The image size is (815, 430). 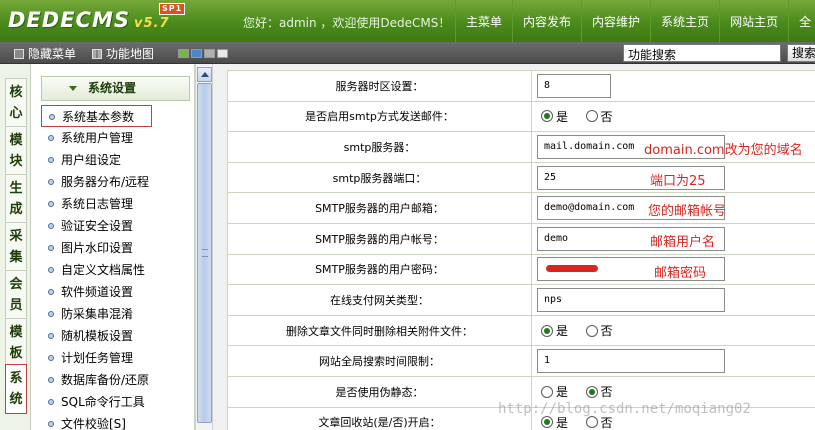 I want to click on table-row: smtp服务器端口： 25 端口为25, so click(x=521, y=177).